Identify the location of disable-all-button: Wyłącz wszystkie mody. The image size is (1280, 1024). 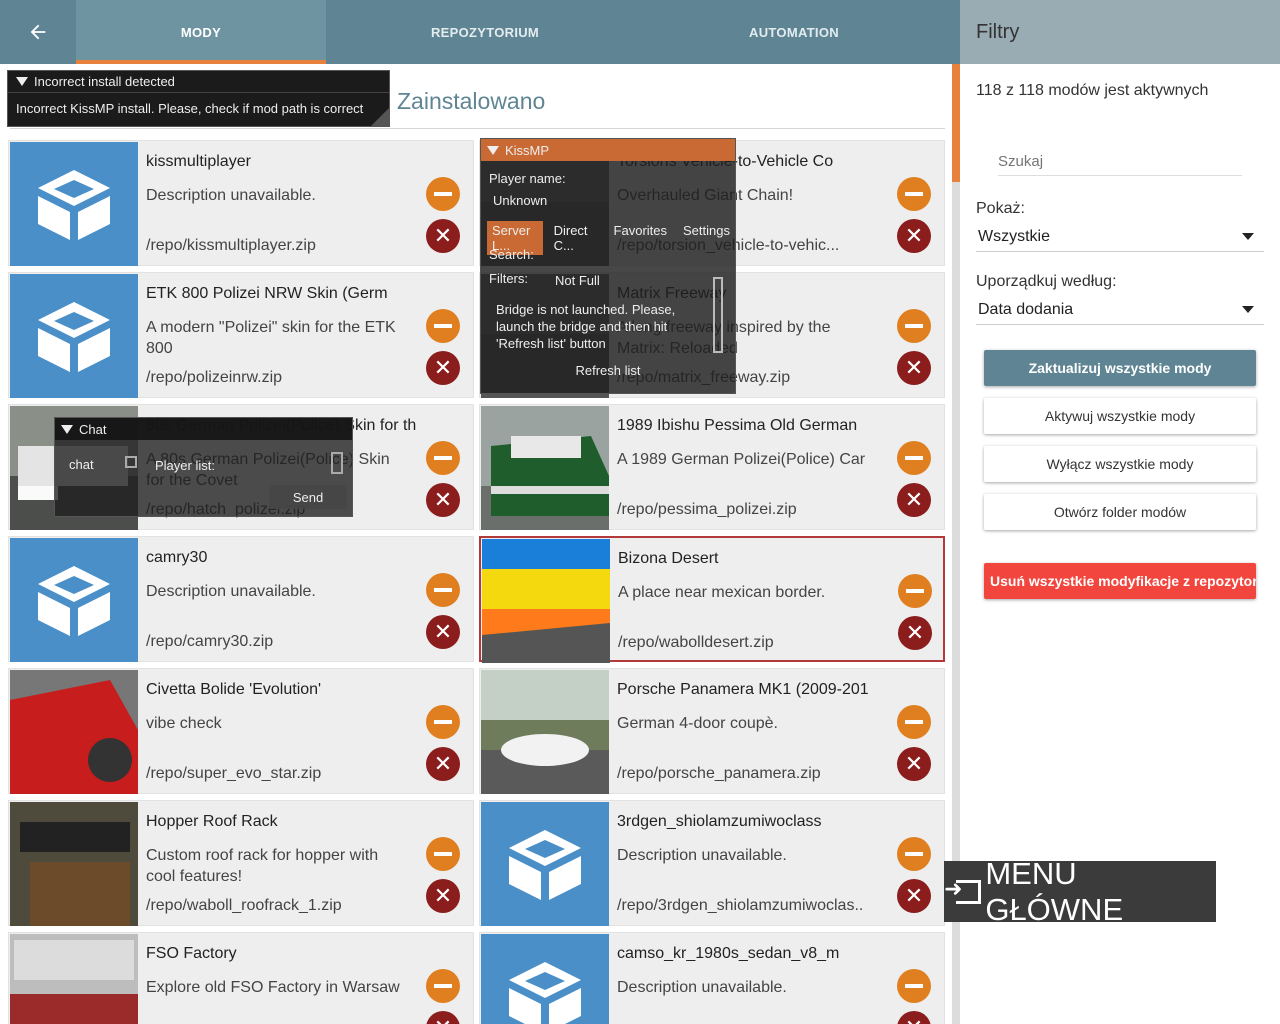
(1120, 464).